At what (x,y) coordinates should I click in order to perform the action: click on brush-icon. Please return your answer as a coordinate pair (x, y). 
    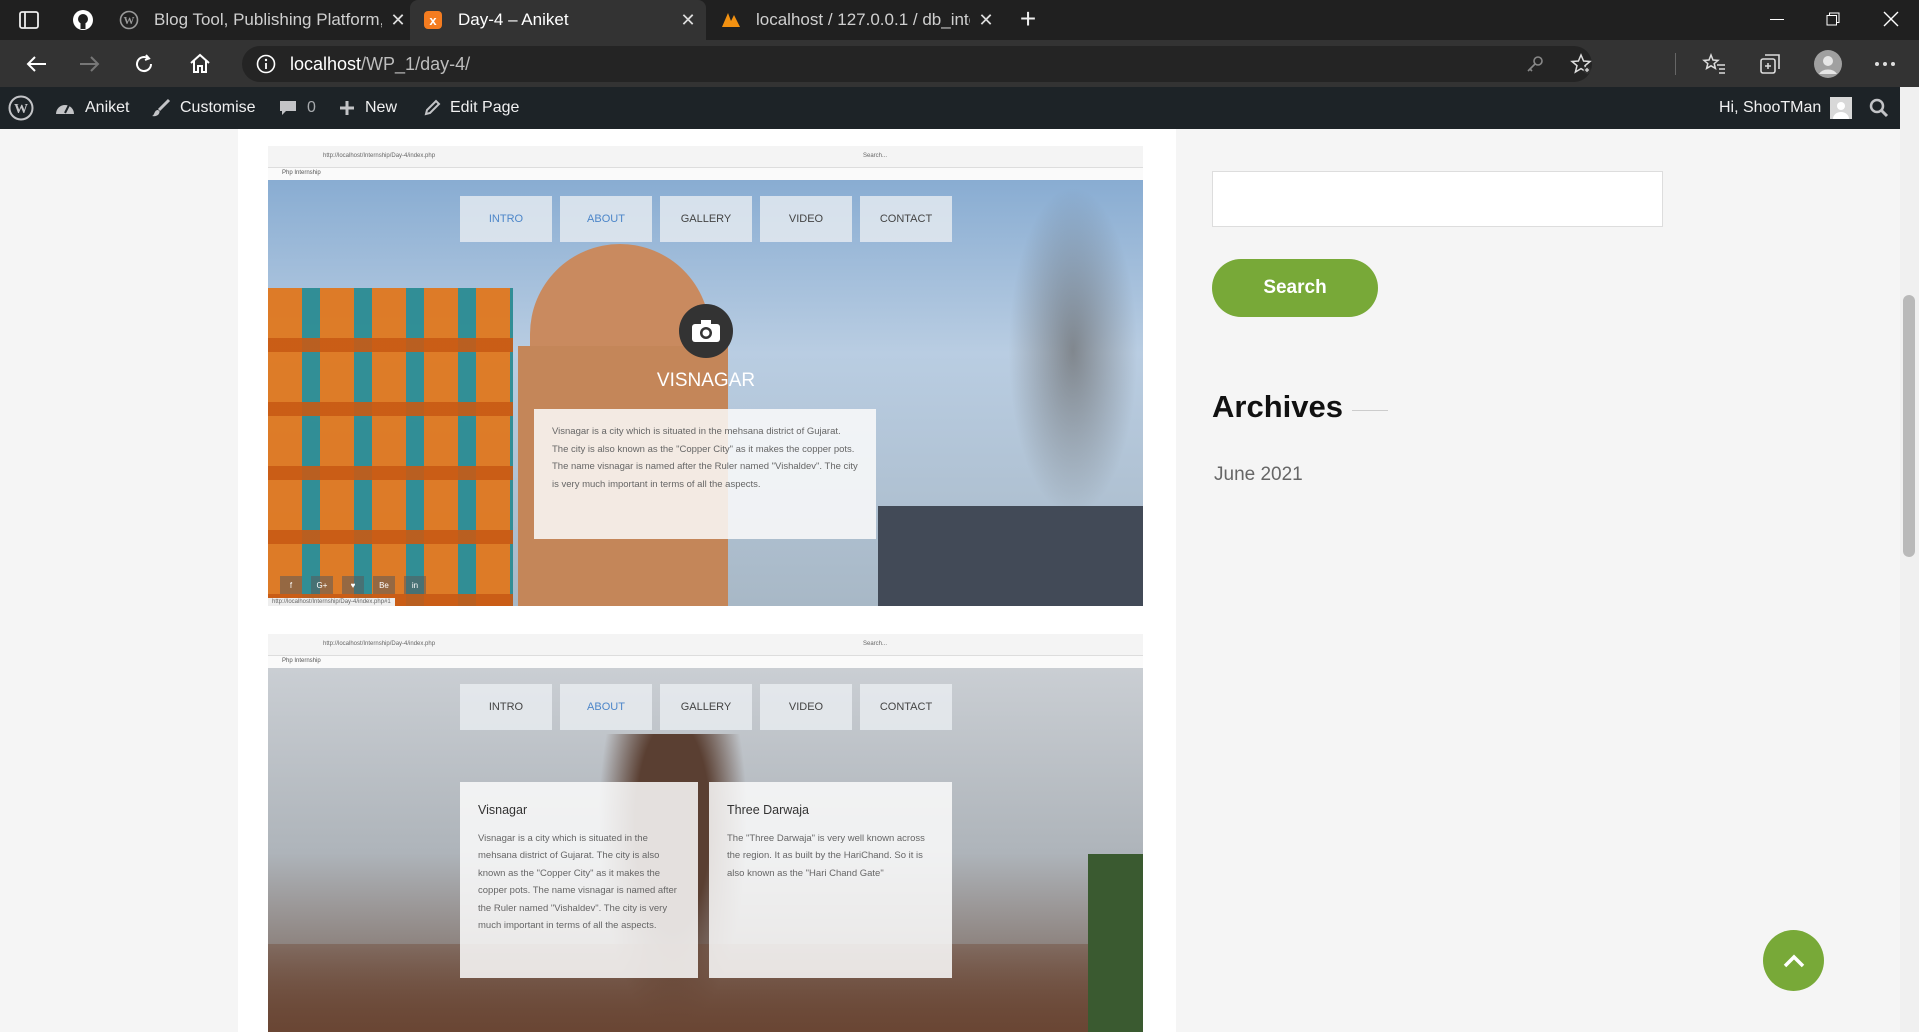
    Looking at the image, I should click on (161, 108).